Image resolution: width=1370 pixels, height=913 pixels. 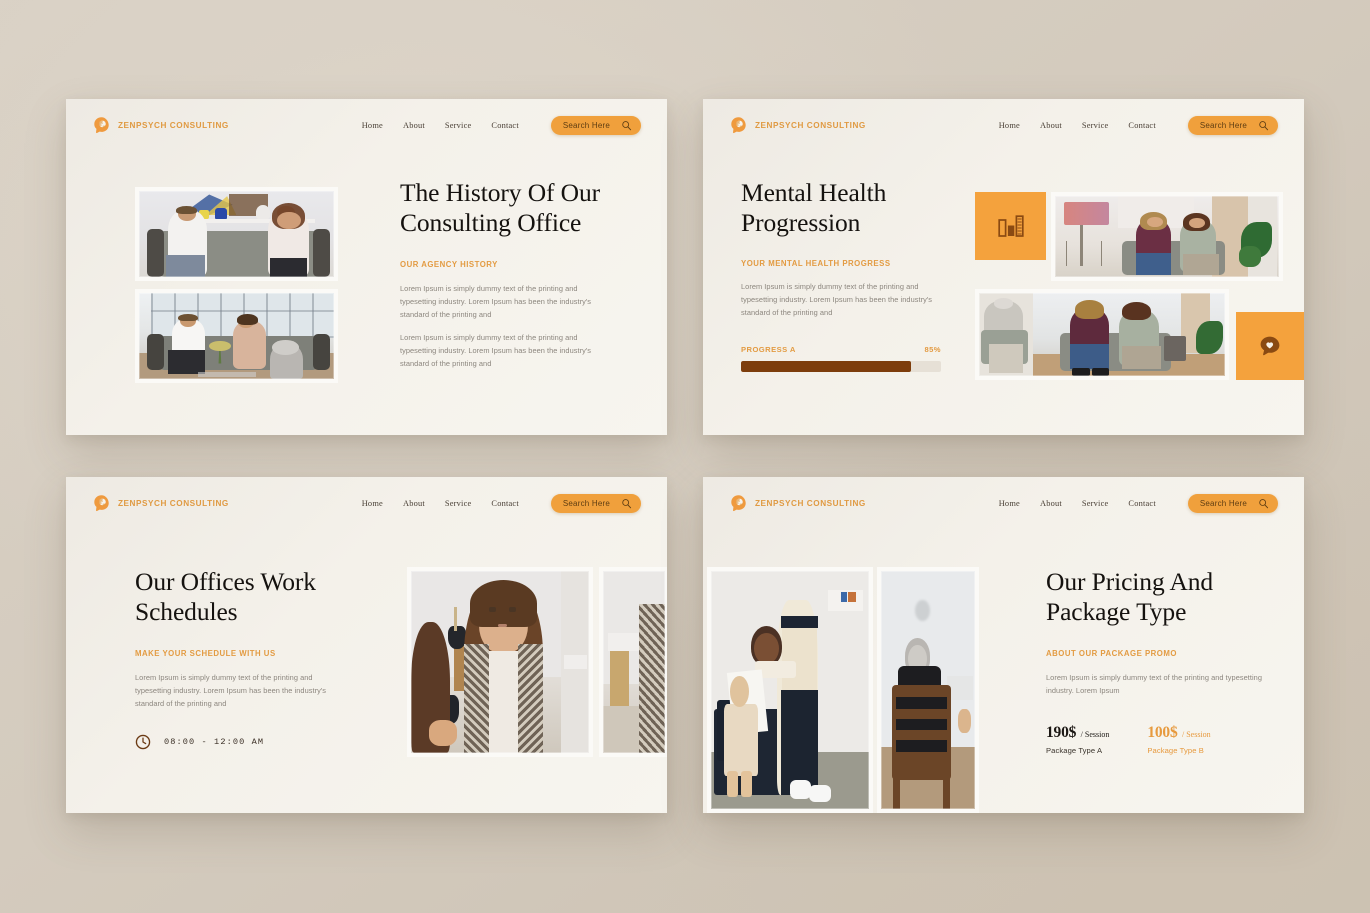 I want to click on eyebrow-label: OUR AGENCY HISTORY, so click(x=449, y=265).